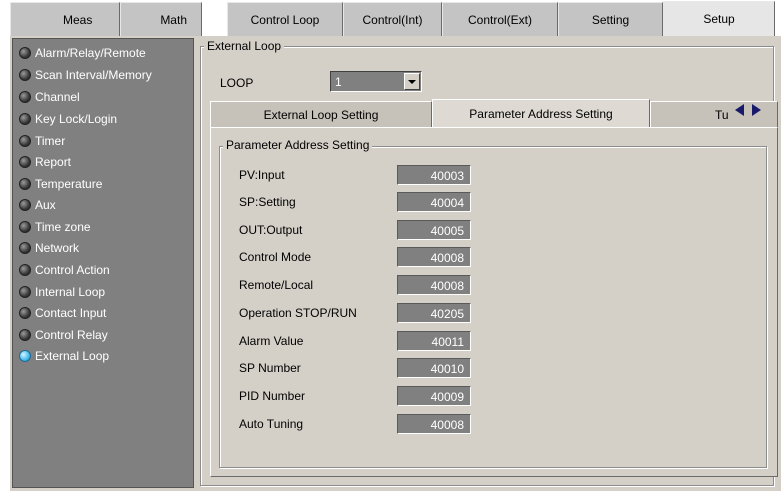 The image size is (783, 493). What do you see at coordinates (50, 141) in the screenshot?
I see `sidebar-item-label: Timer` at bounding box center [50, 141].